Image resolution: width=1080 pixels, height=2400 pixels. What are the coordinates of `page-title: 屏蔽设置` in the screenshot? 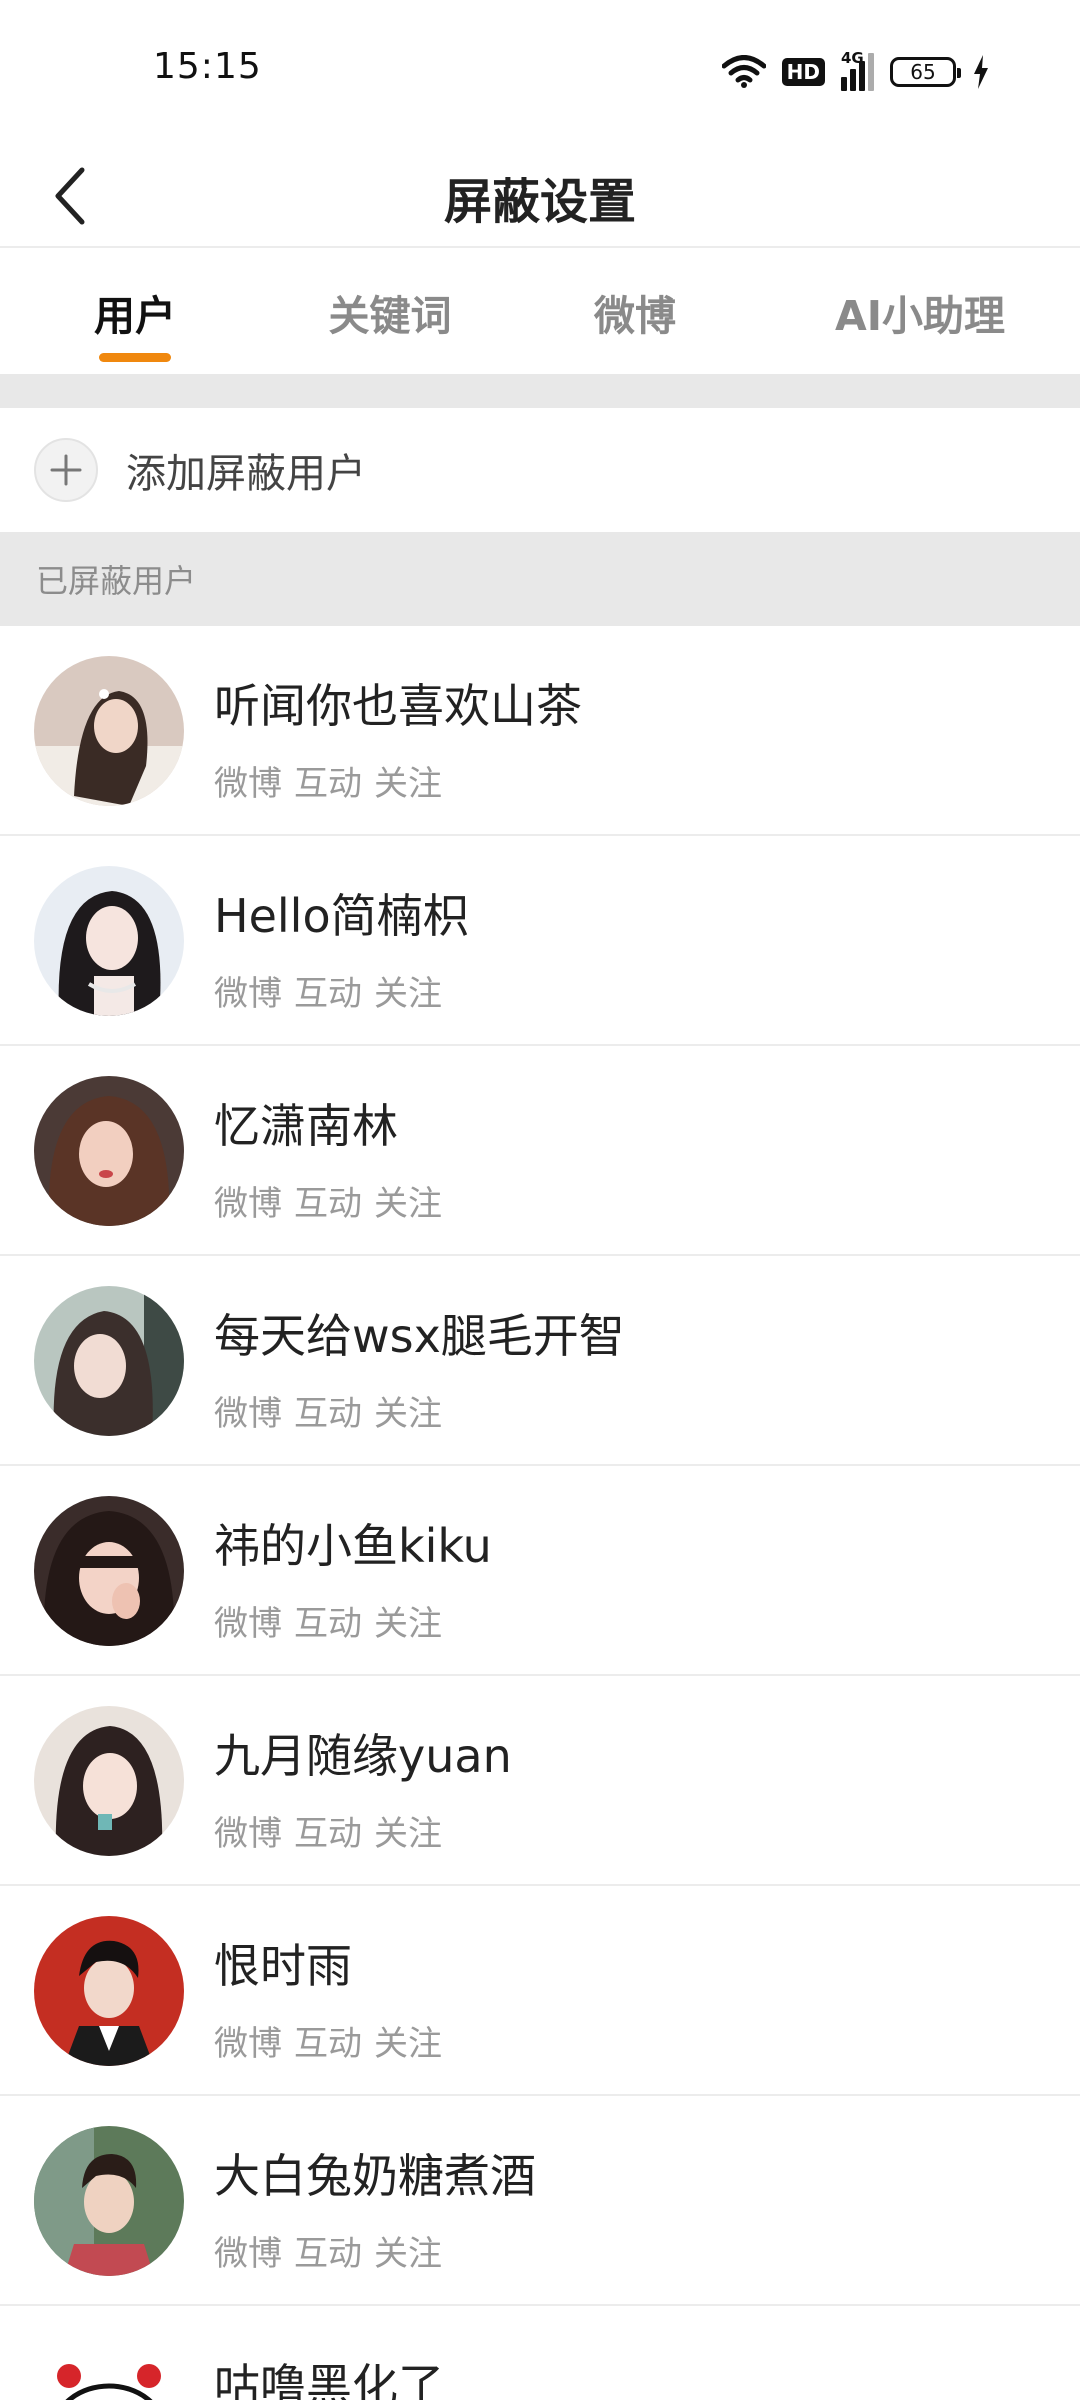 It's located at (539, 202).